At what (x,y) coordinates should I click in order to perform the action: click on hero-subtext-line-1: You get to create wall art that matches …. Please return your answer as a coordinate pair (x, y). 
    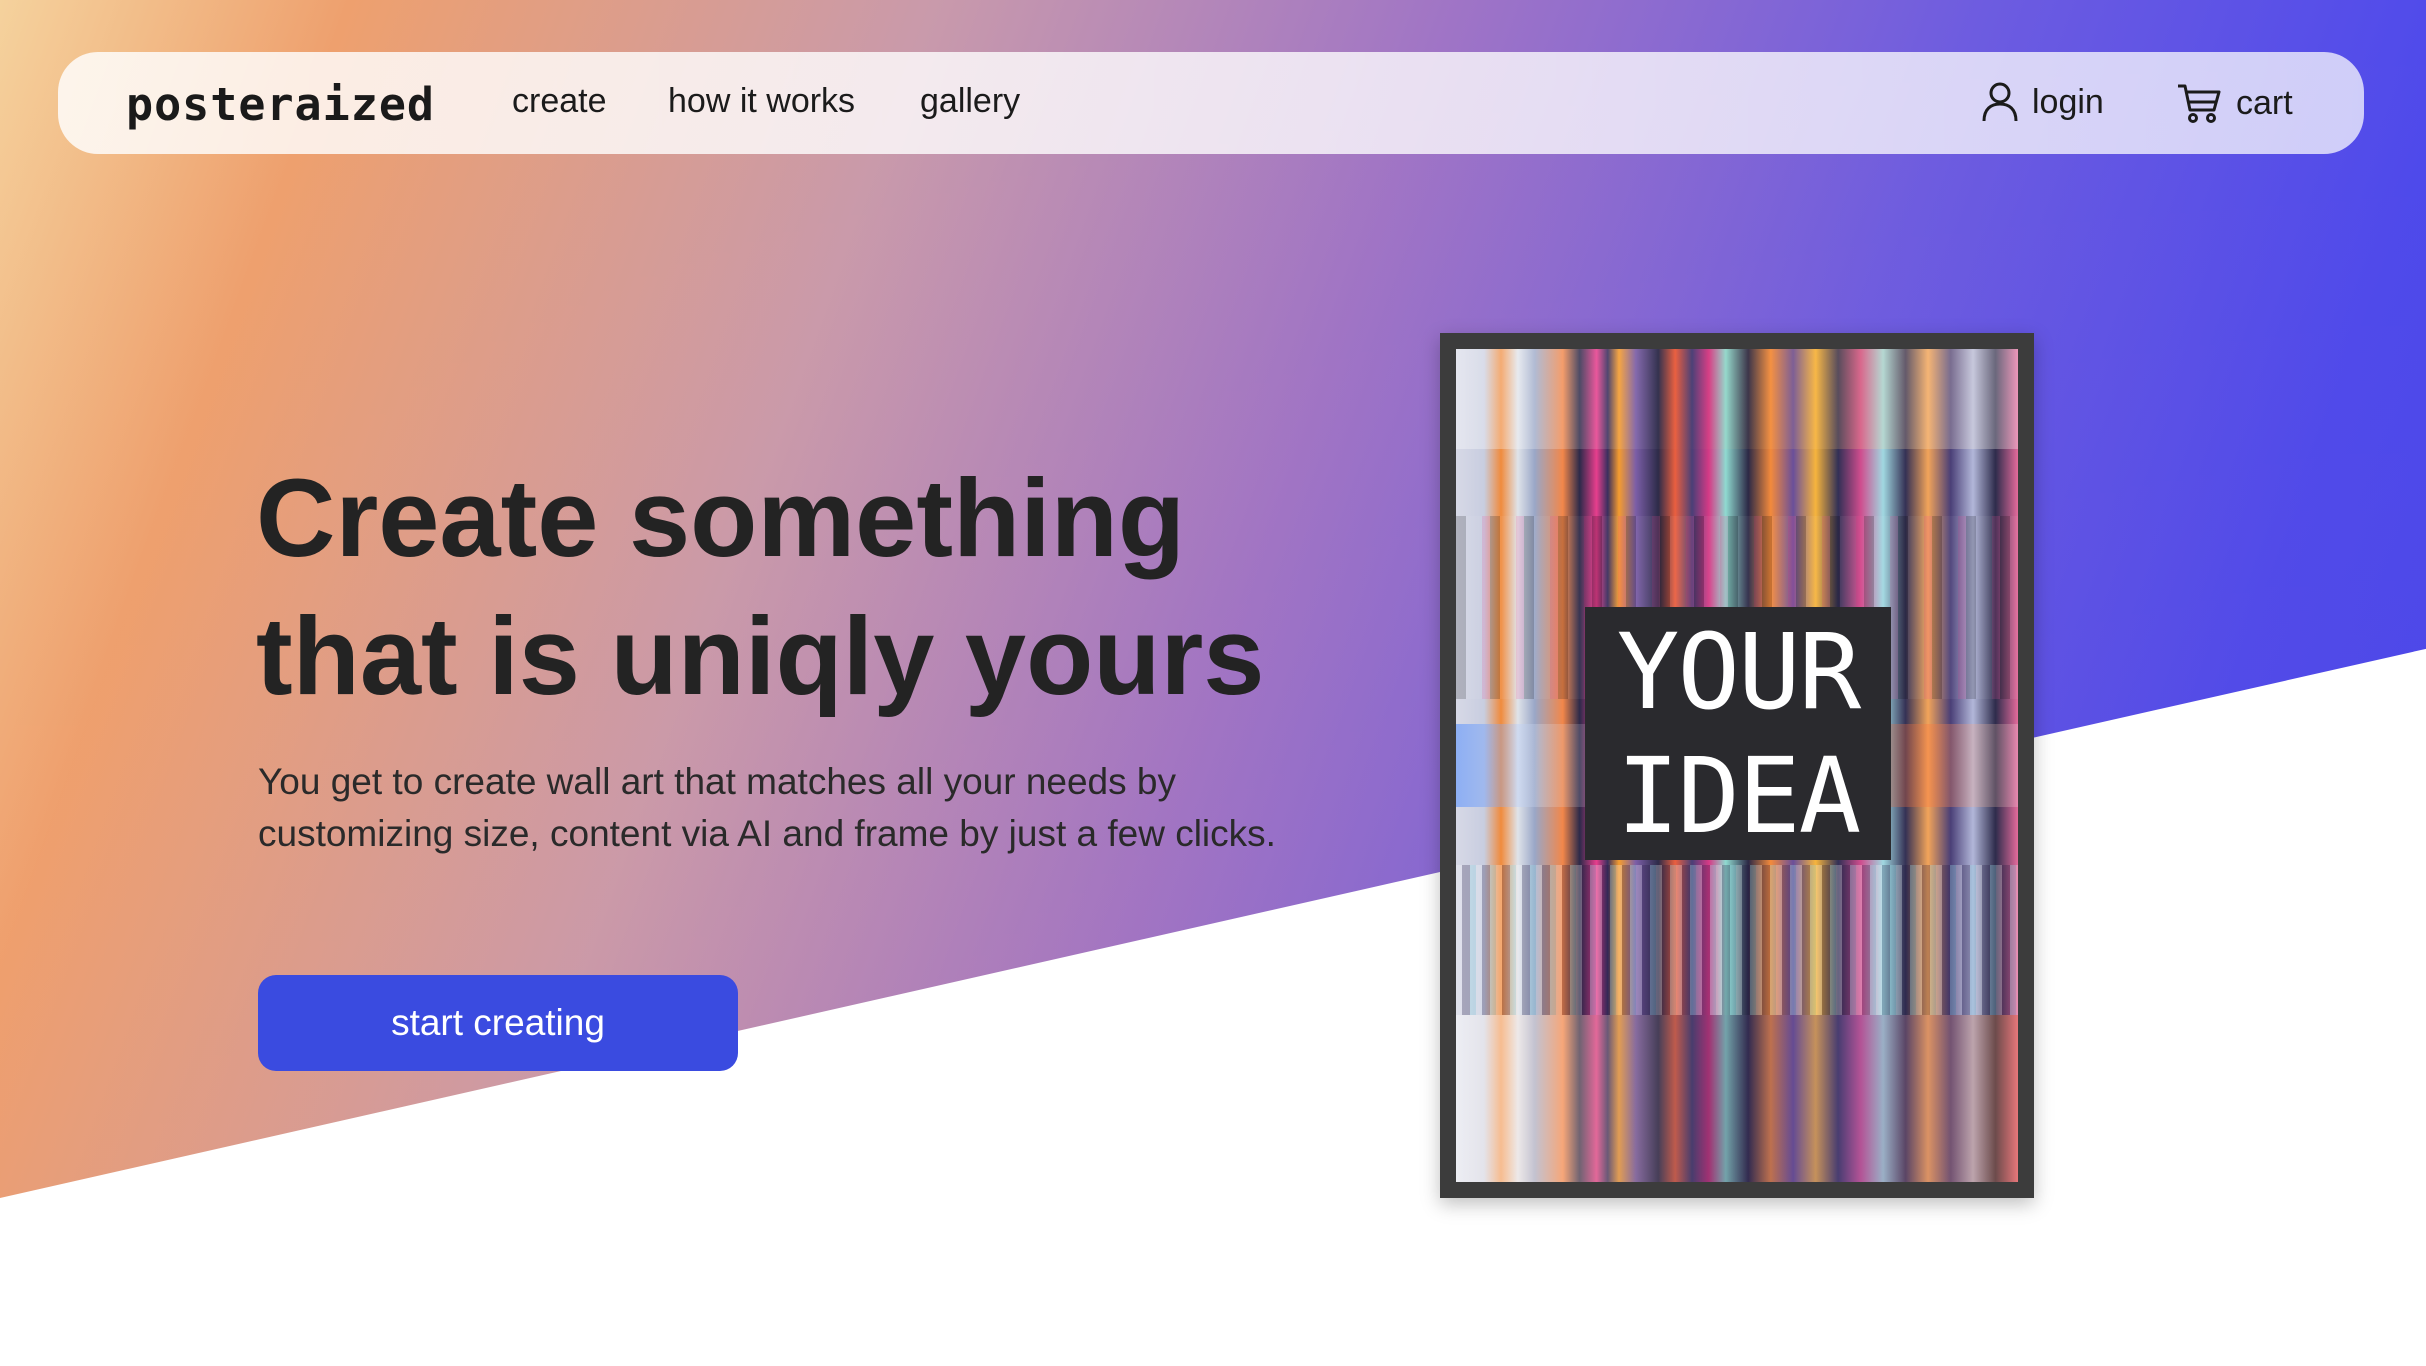
    Looking at the image, I should click on (717, 781).